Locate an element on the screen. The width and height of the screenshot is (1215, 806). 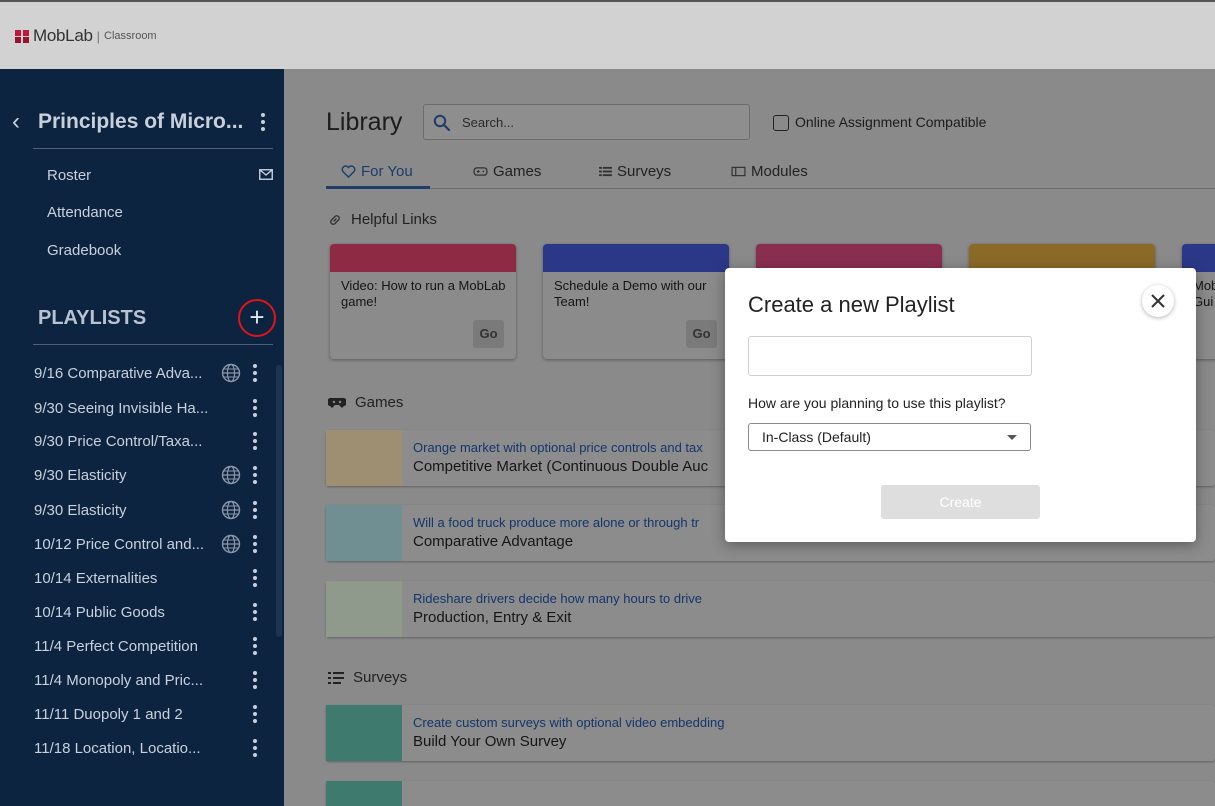
moblab-logo: MobLab | Classroom is located at coordinates (85, 36).